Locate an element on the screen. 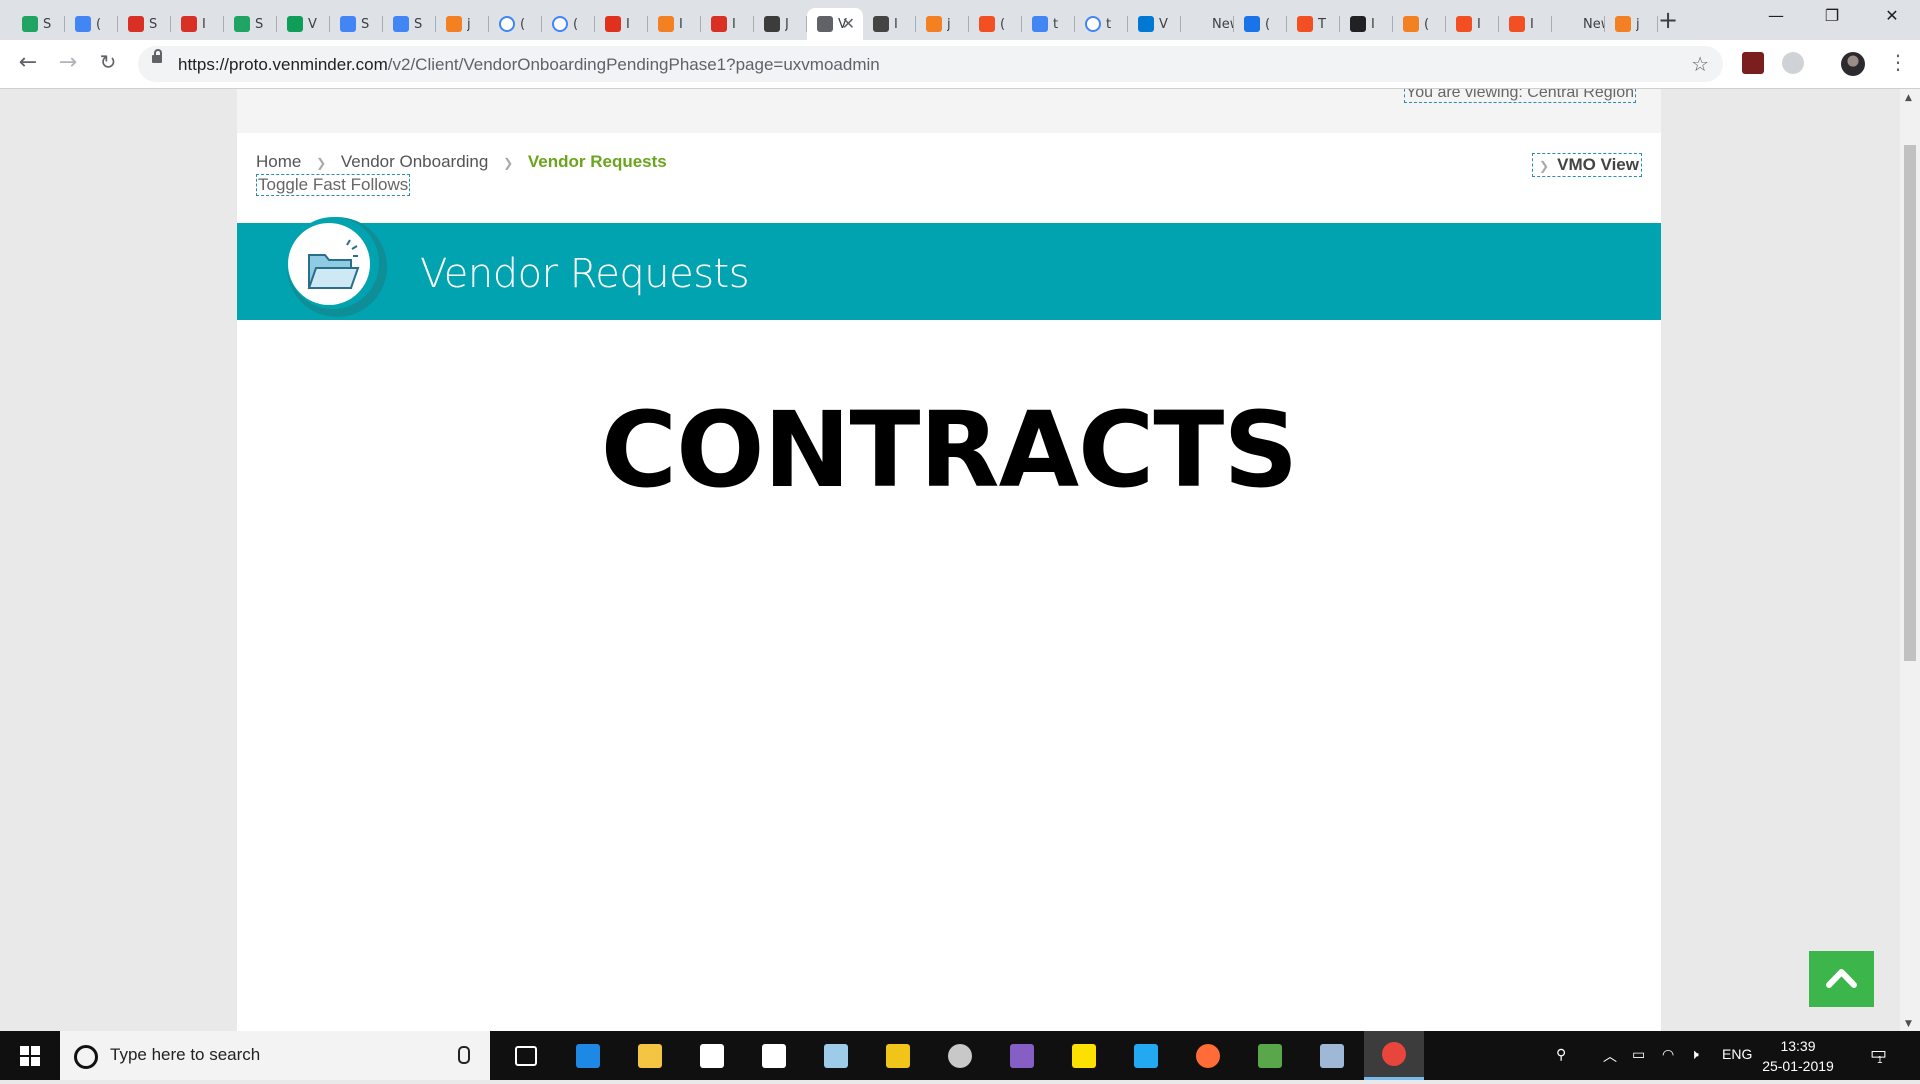  tab-title: j is located at coordinates (469, 24).